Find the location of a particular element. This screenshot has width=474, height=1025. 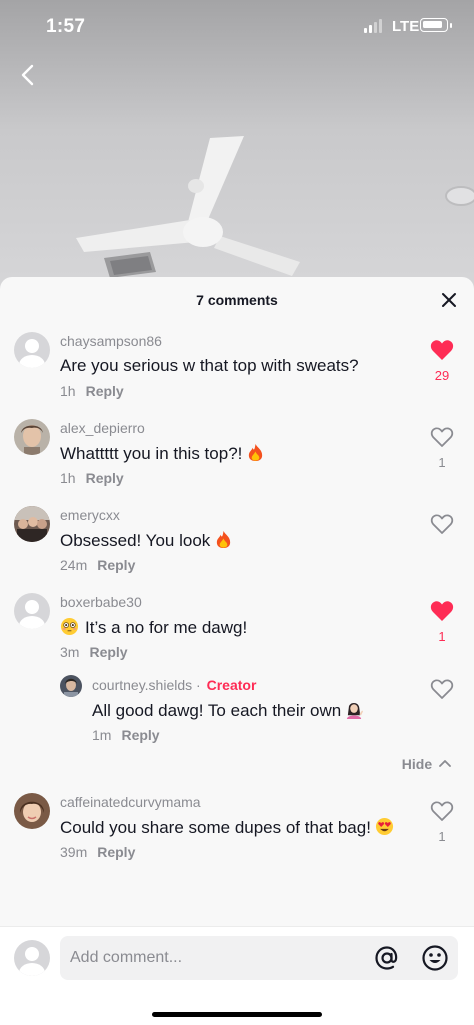

like-count: 29 is located at coordinates (442, 375).